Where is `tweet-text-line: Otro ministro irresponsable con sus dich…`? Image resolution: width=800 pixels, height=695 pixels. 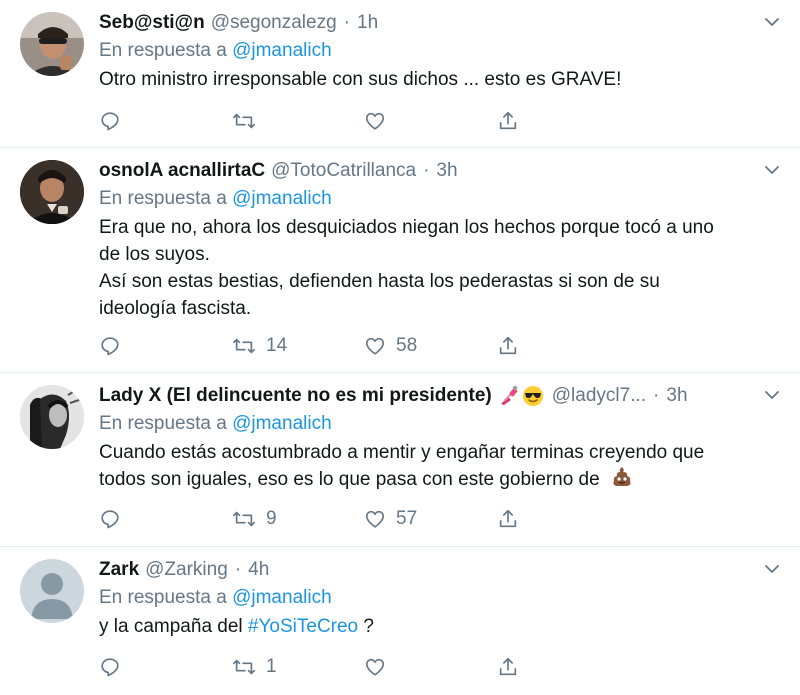
tweet-text-line: Otro ministro irresponsable con sus dich… is located at coordinates (360, 79).